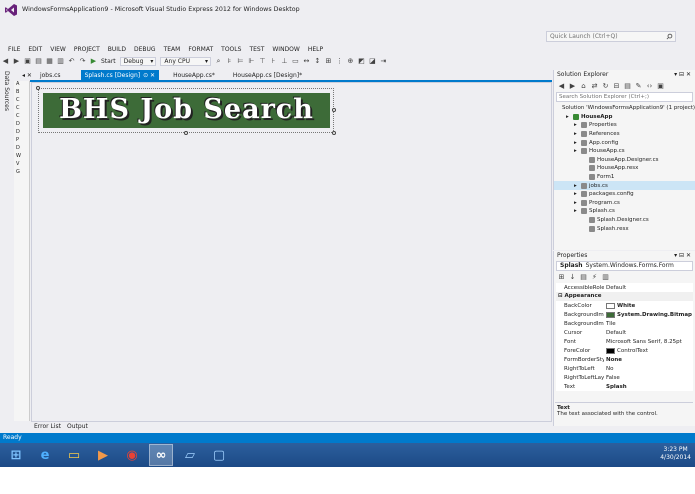  Describe the element at coordinates (383, 61) in the screenshot. I see `tab-order-icon: ⇥` at that location.